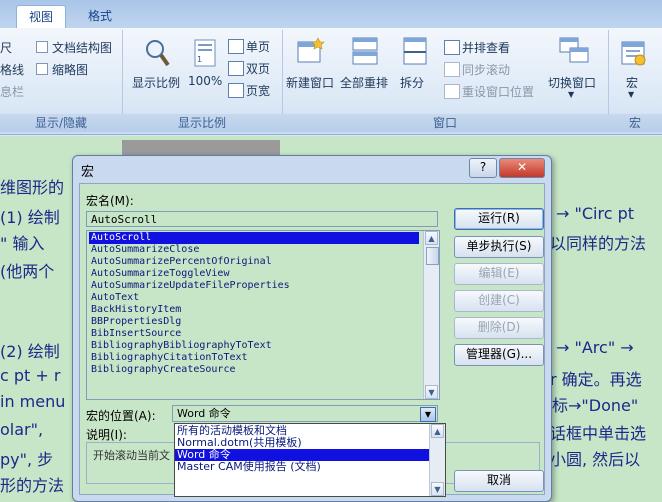  What do you see at coordinates (22, 243) in the screenshot?
I see `doc-line-3: " 输入` at bounding box center [22, 243].